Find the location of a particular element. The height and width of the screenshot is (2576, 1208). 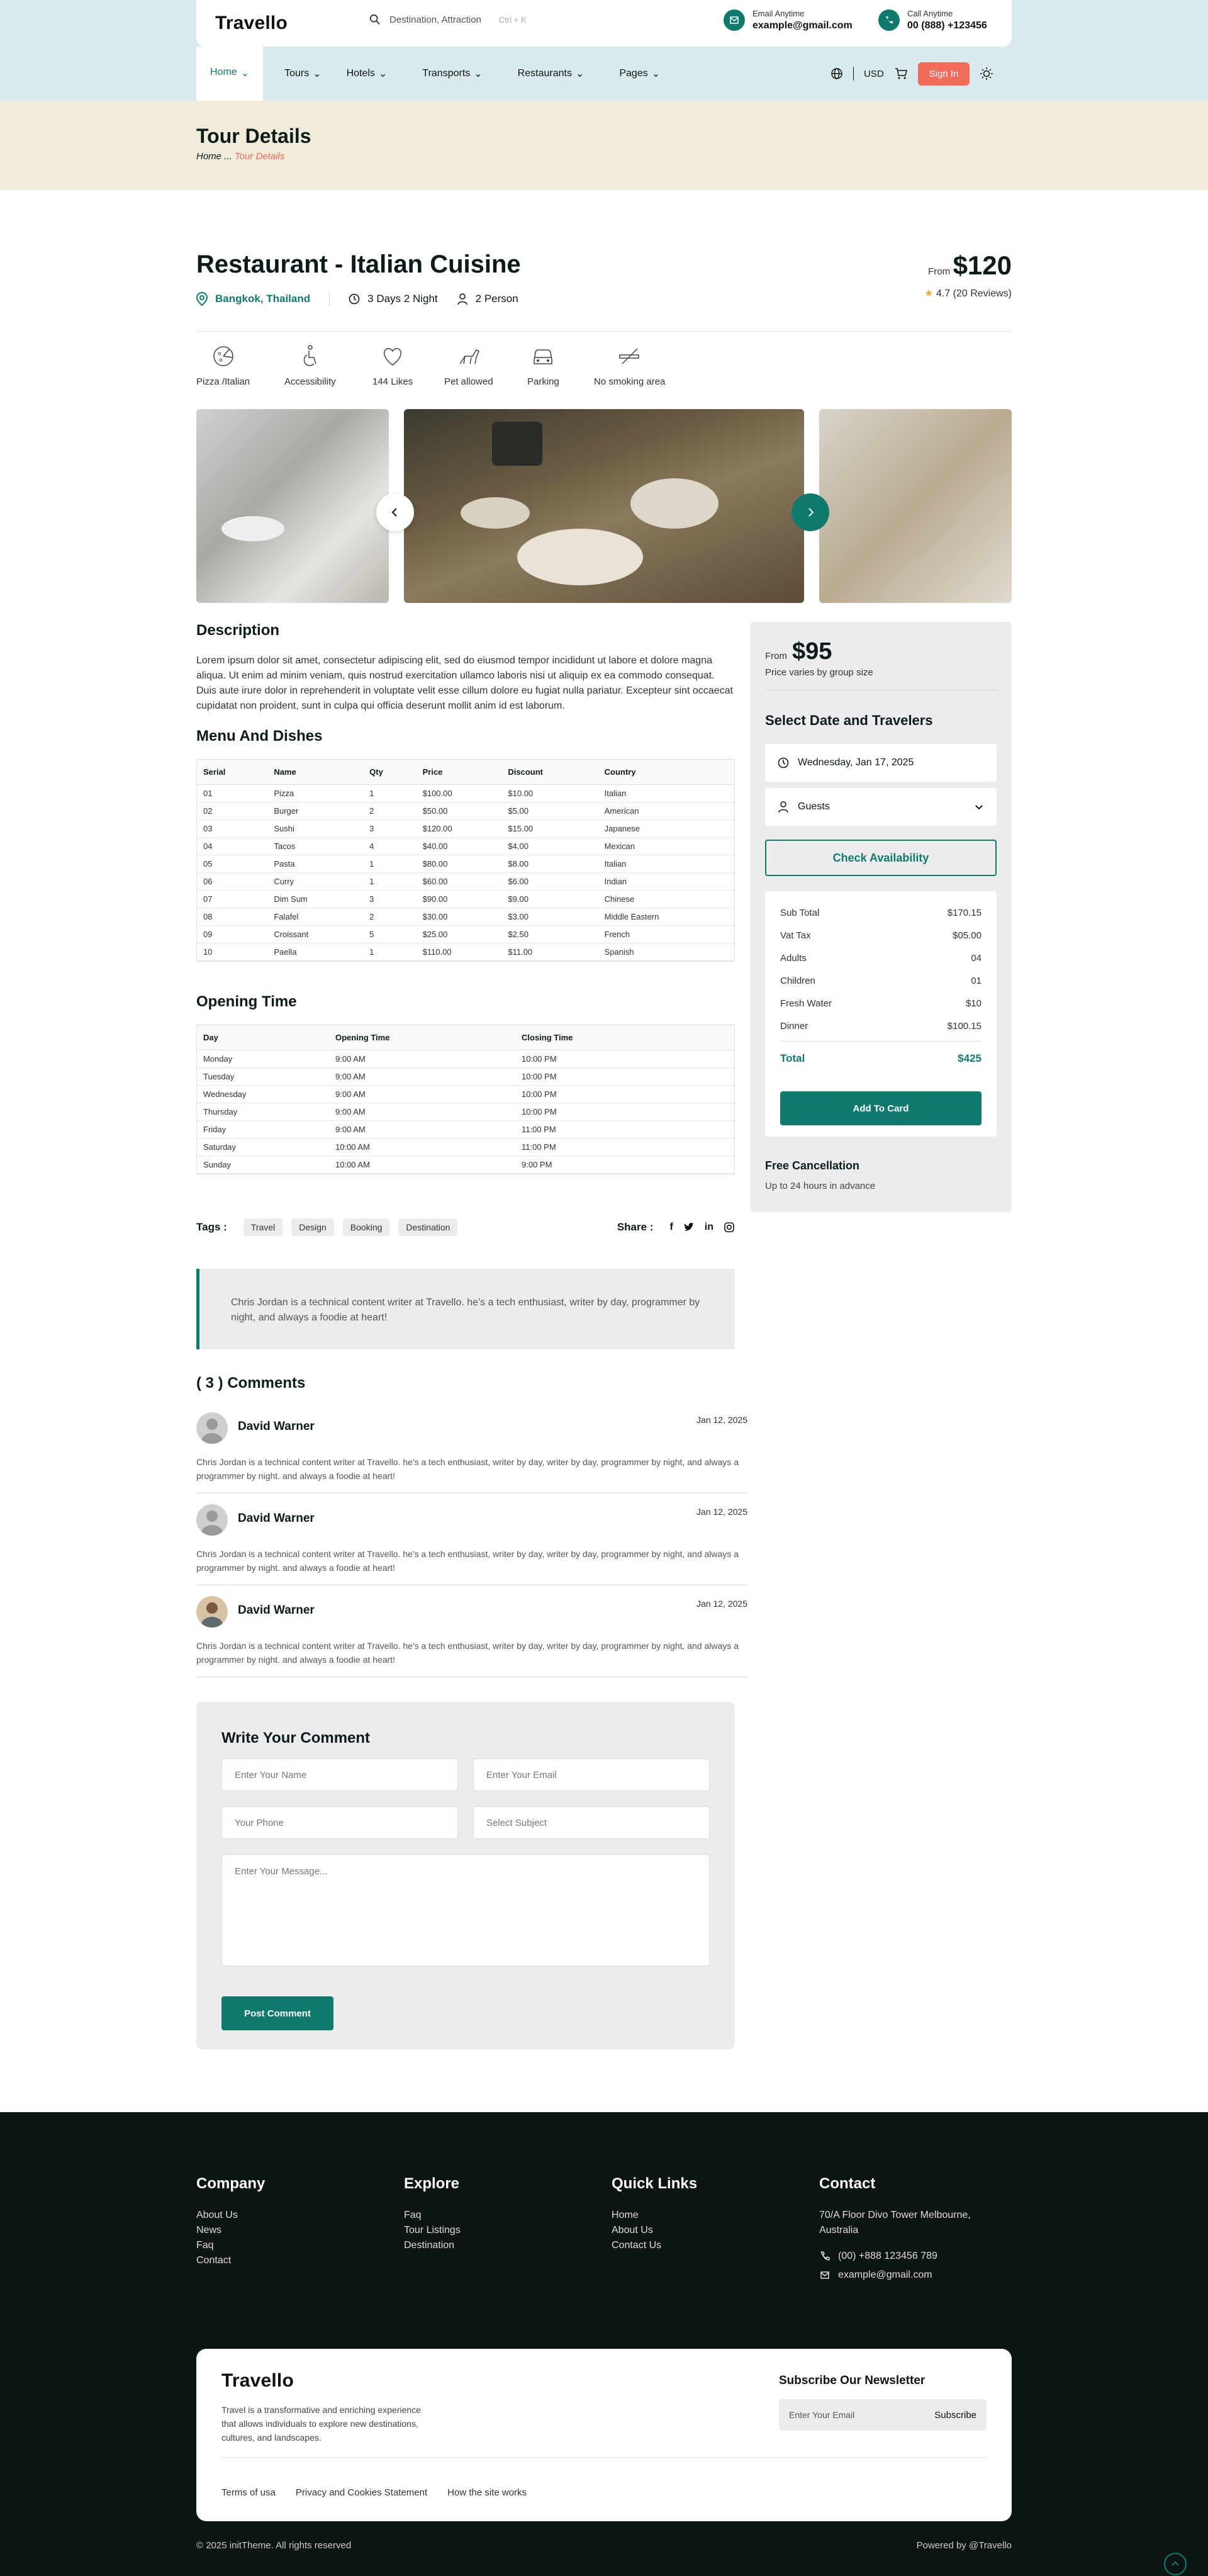

summary-label: Children is located at coordinates (797, 981).